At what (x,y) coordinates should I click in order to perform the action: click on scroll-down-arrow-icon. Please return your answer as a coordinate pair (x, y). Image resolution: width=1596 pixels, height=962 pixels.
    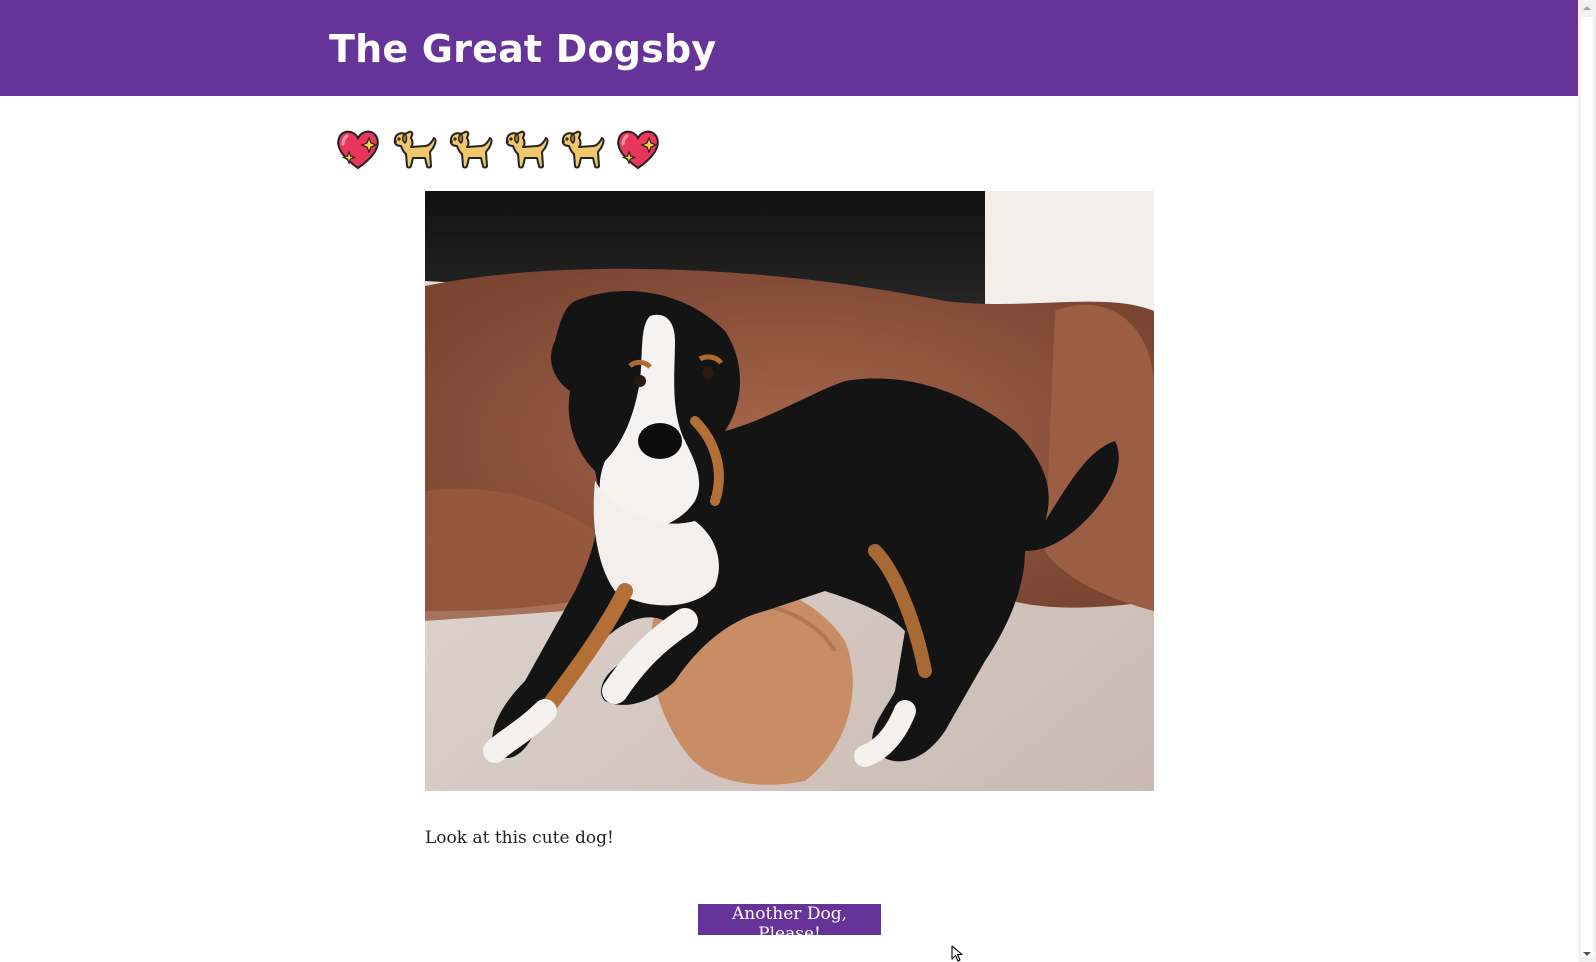
    Looking at the image, I should click on (1587, 954).